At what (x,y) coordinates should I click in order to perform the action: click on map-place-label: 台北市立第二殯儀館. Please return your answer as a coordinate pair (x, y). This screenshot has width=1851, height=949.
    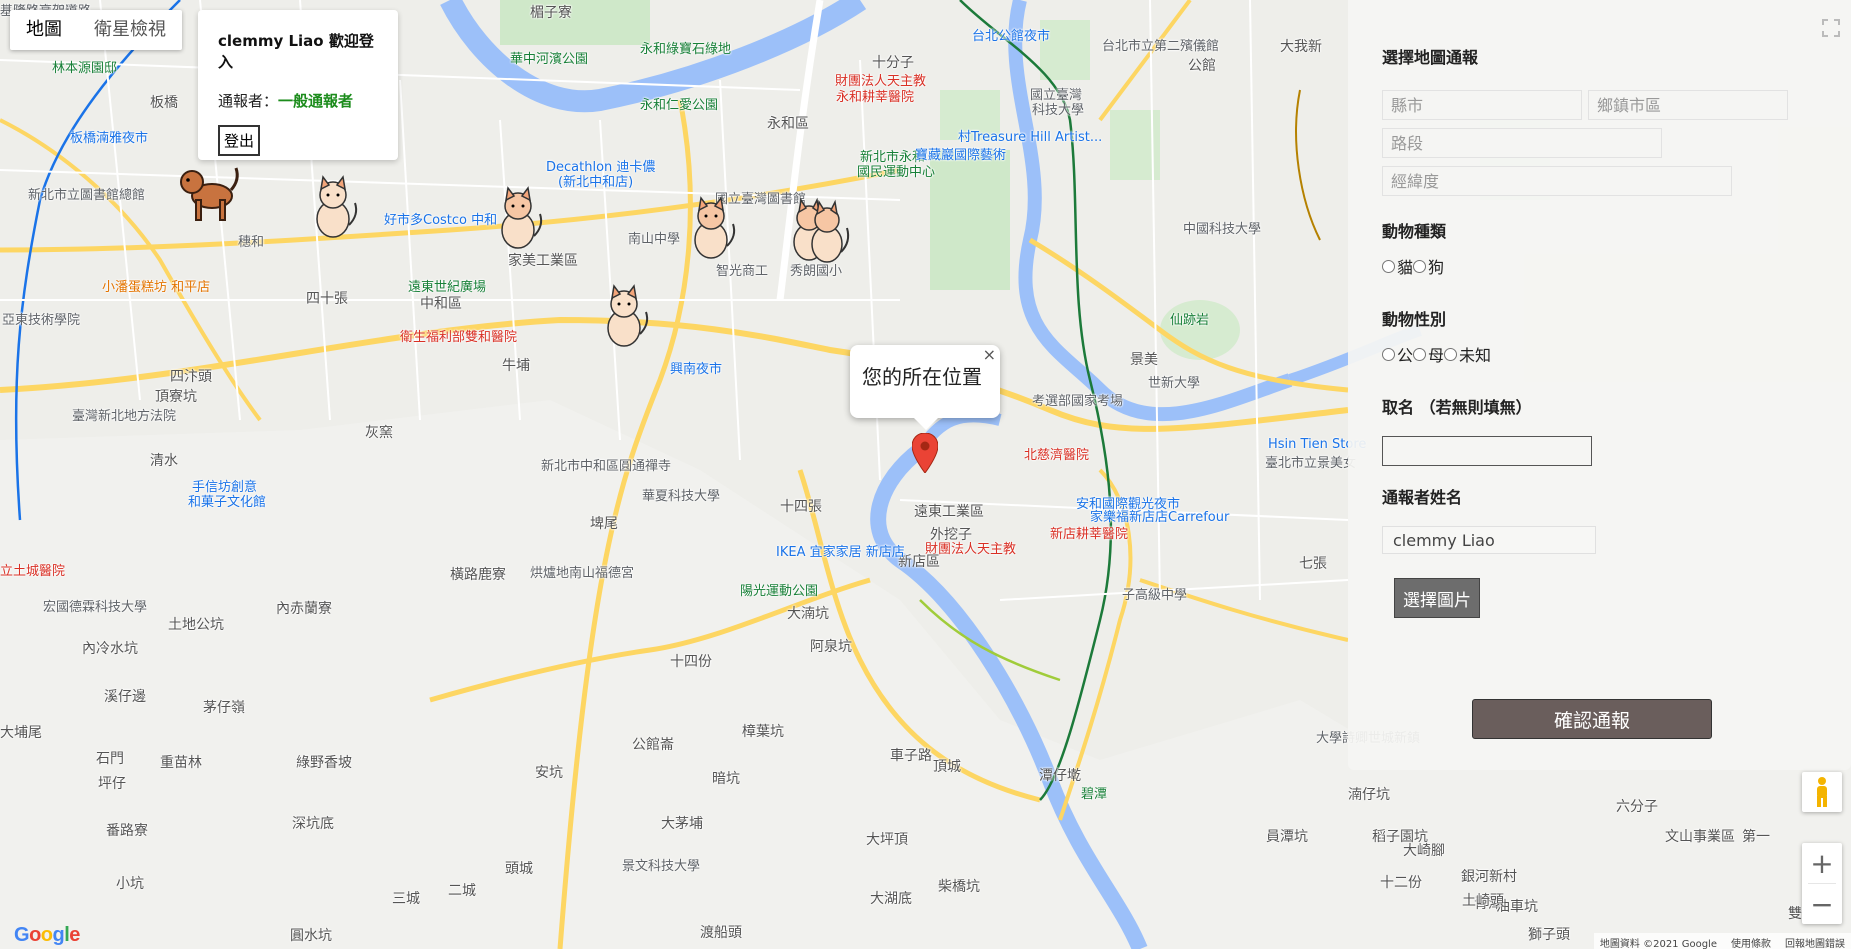
    Looking at the image, I should click on (1160, 44).